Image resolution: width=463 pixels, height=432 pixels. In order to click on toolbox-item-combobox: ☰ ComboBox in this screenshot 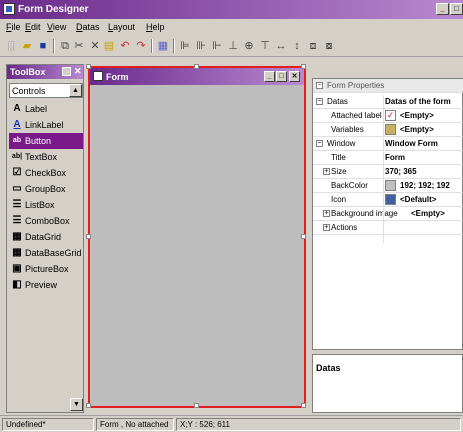, I will do `click(46, 221)`.